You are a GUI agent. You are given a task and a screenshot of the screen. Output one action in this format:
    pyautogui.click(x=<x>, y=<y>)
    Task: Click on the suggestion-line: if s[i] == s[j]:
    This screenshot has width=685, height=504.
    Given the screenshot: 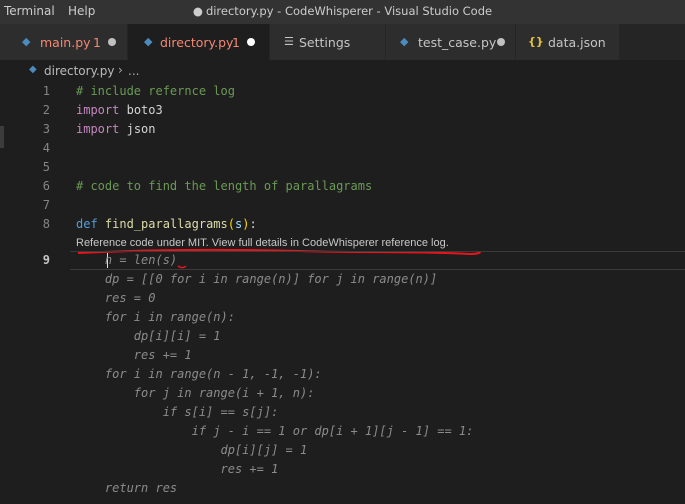 What is the action you would take?
    pyautogui.click(x=177, y=412)
    